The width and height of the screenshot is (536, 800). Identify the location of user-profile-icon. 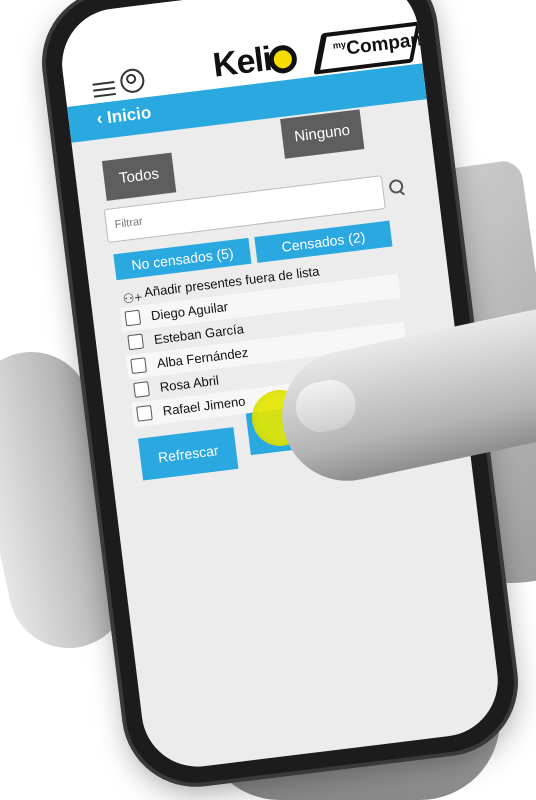
(132, 81).